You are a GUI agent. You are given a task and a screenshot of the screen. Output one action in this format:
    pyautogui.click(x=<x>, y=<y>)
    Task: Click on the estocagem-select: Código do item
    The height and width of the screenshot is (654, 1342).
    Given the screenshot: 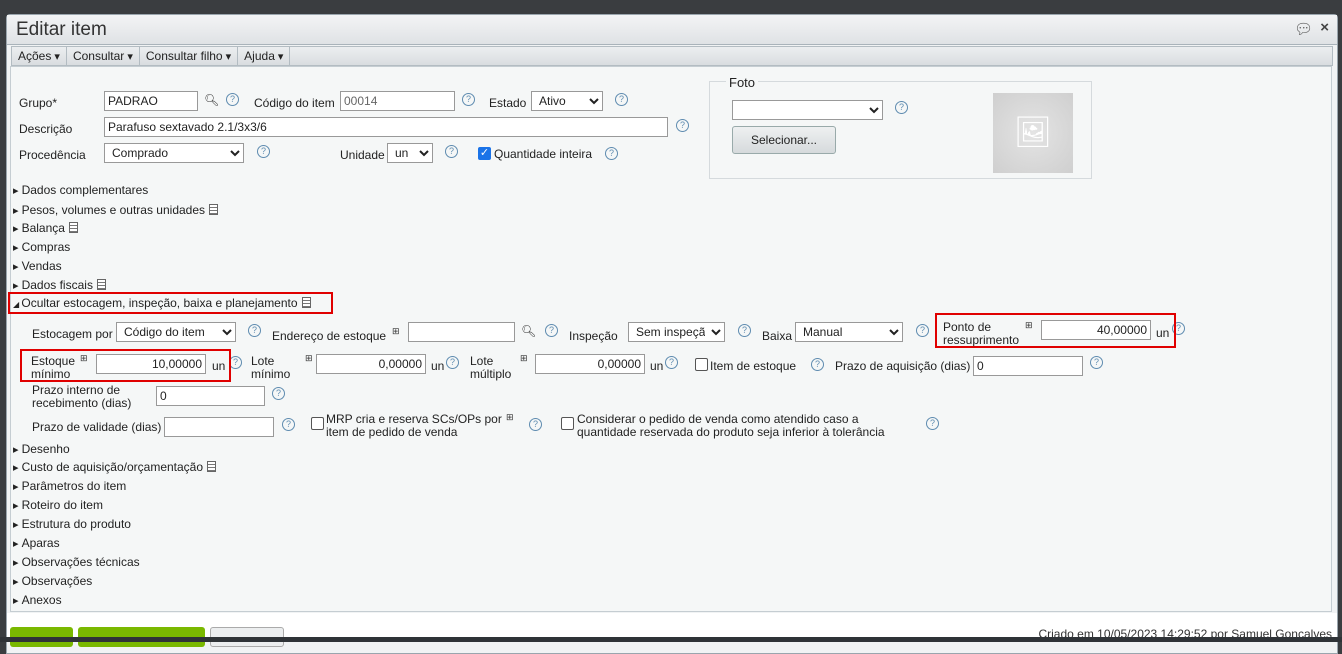 What is the action you would take?
    pyautogui.click(x=176, y=332)
    